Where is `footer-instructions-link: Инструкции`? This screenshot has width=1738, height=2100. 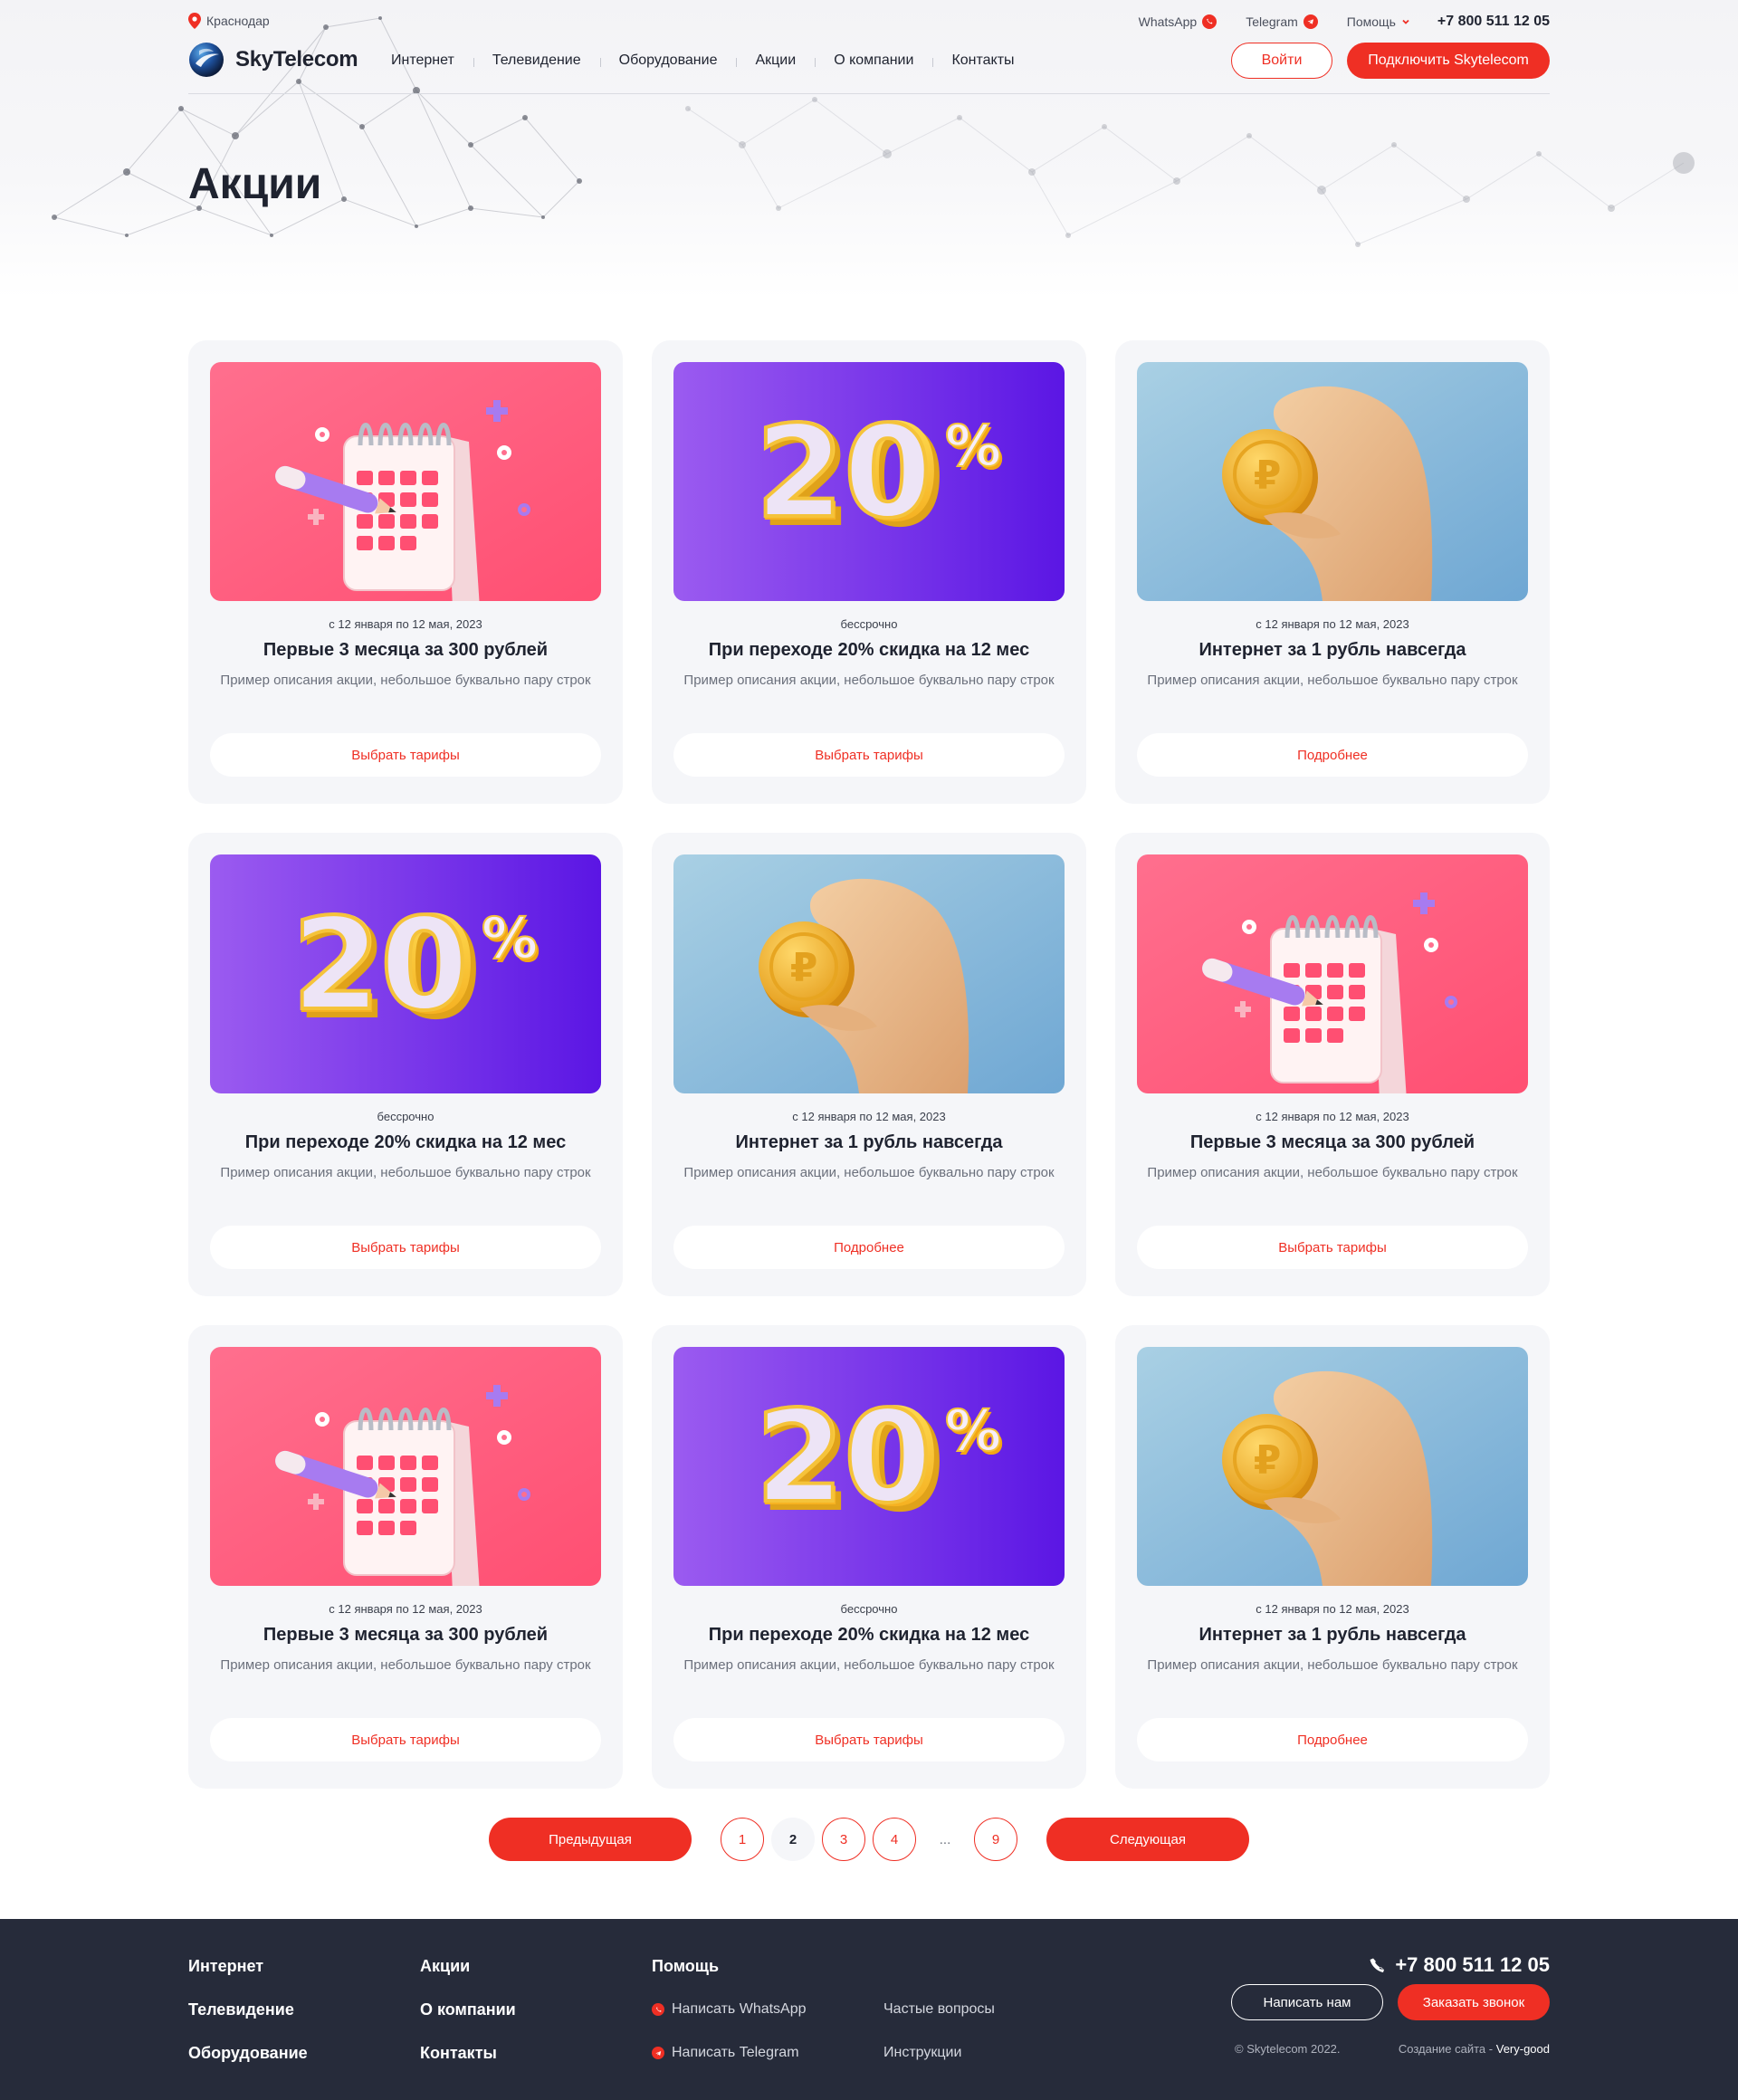 footer-instructions-link: Инструкции is located at coordinates (939, 2053).